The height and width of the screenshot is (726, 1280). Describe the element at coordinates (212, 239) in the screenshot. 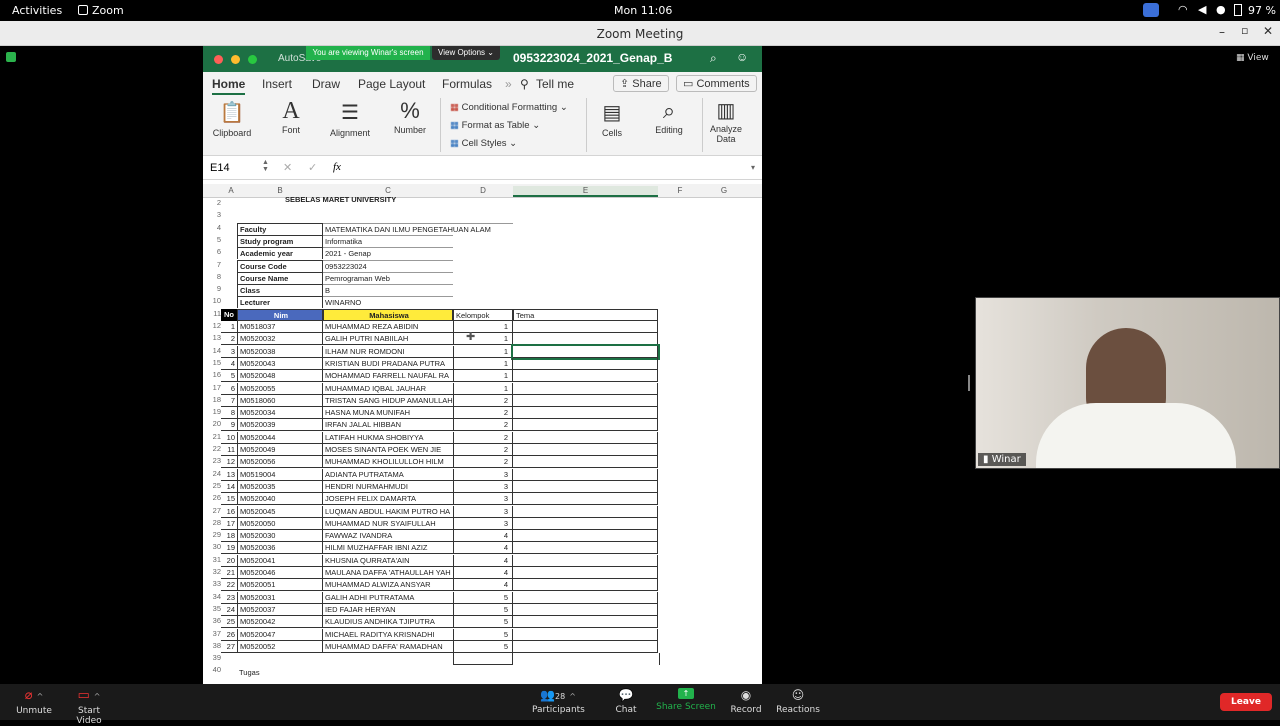

I see `row-number: 5` at that location.